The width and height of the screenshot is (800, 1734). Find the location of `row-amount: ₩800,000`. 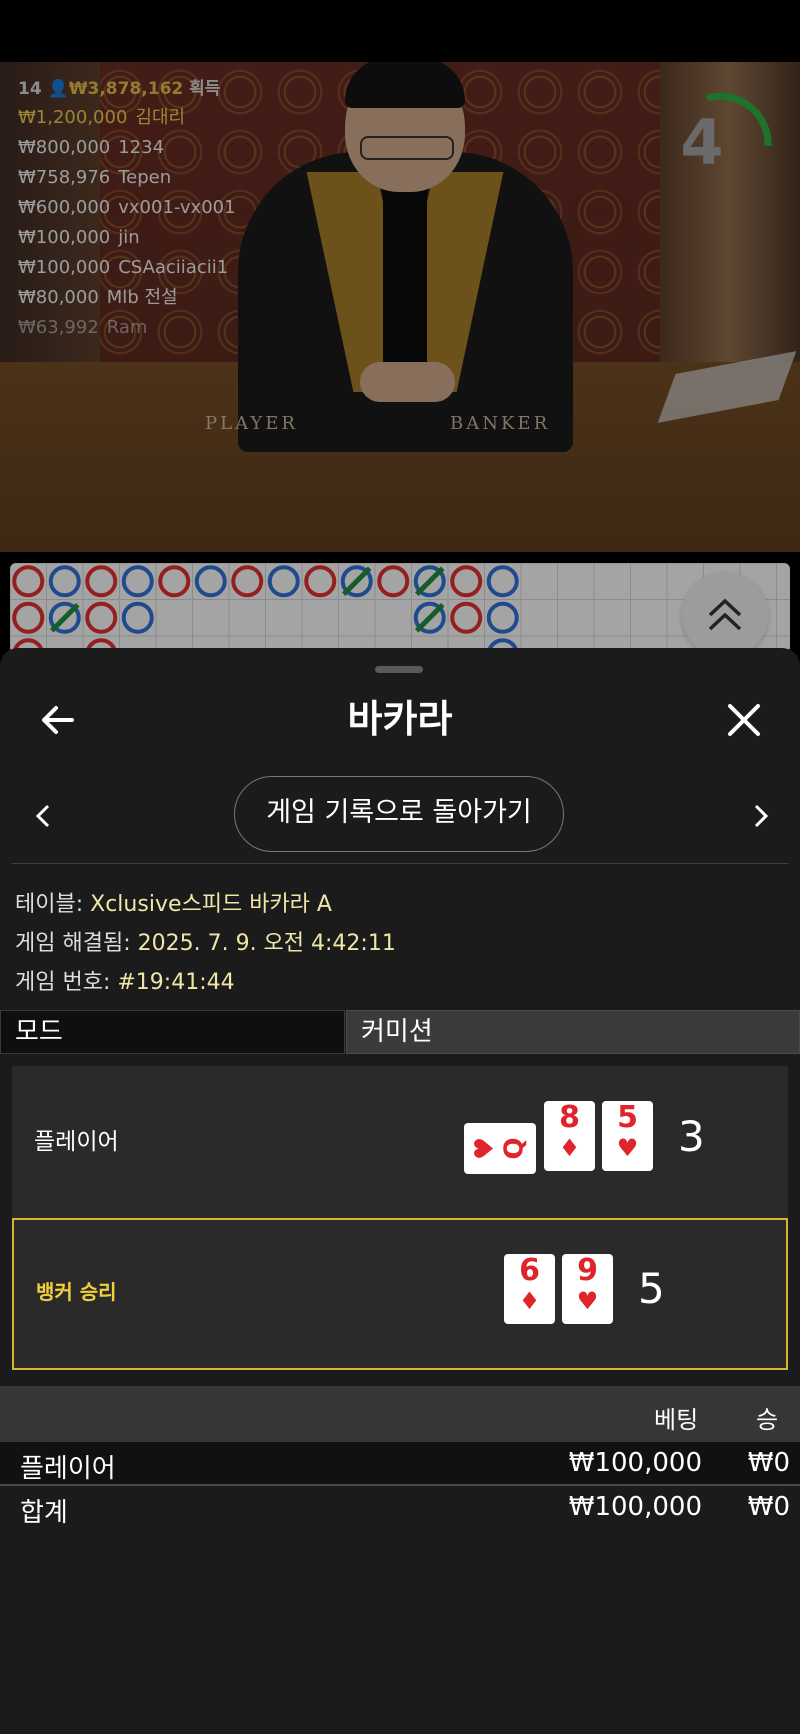

row-amount: ₩800,000 is located at coordinates (64, 147).